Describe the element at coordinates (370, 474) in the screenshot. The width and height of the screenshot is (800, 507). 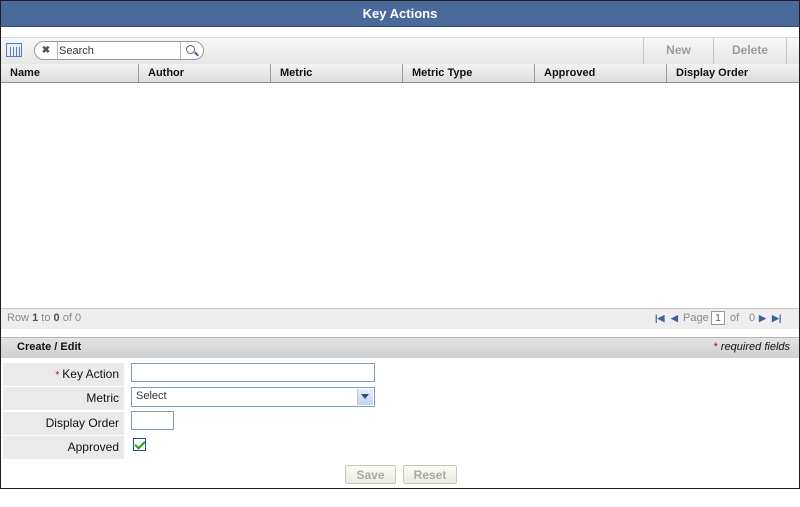
I see `save-button: Save` at that location.